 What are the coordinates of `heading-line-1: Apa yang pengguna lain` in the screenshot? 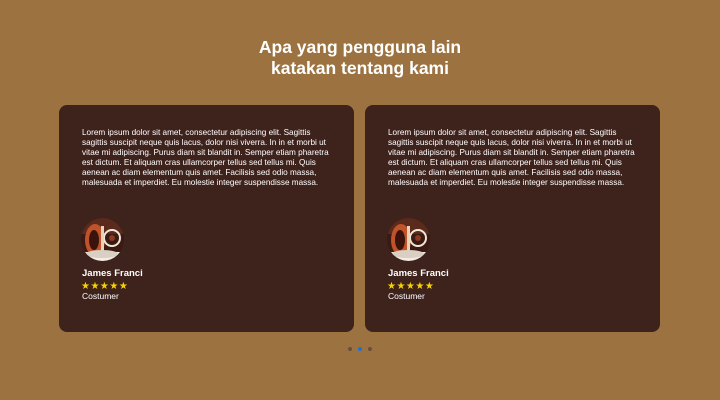 It's located at (360, 47).